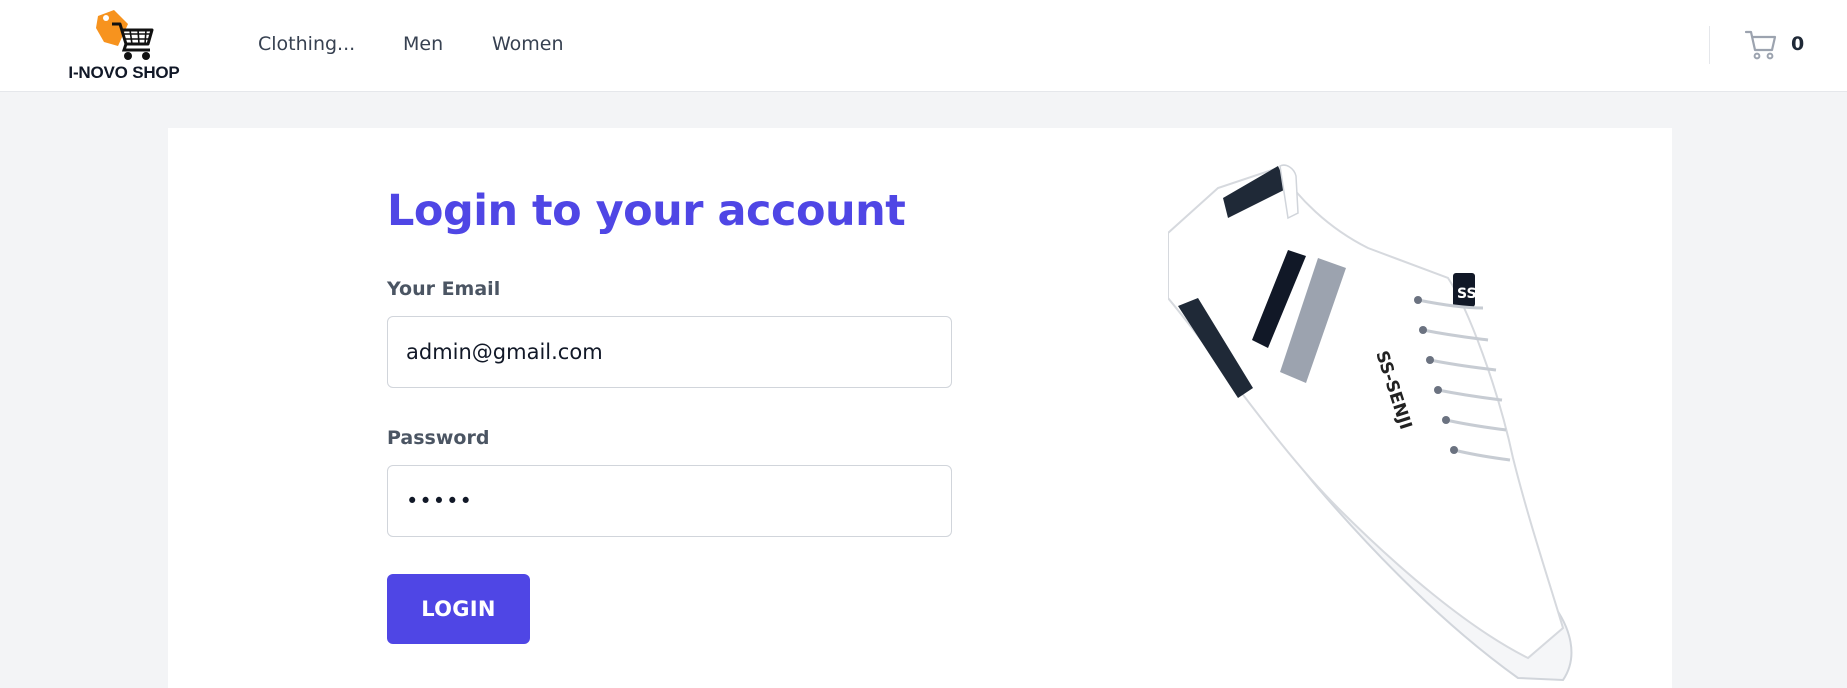  What do you see at coordinates (124, 72) in the screenshot?
I see `logo-text: I-NOVO SHOP` at bounding box center [124, 72].